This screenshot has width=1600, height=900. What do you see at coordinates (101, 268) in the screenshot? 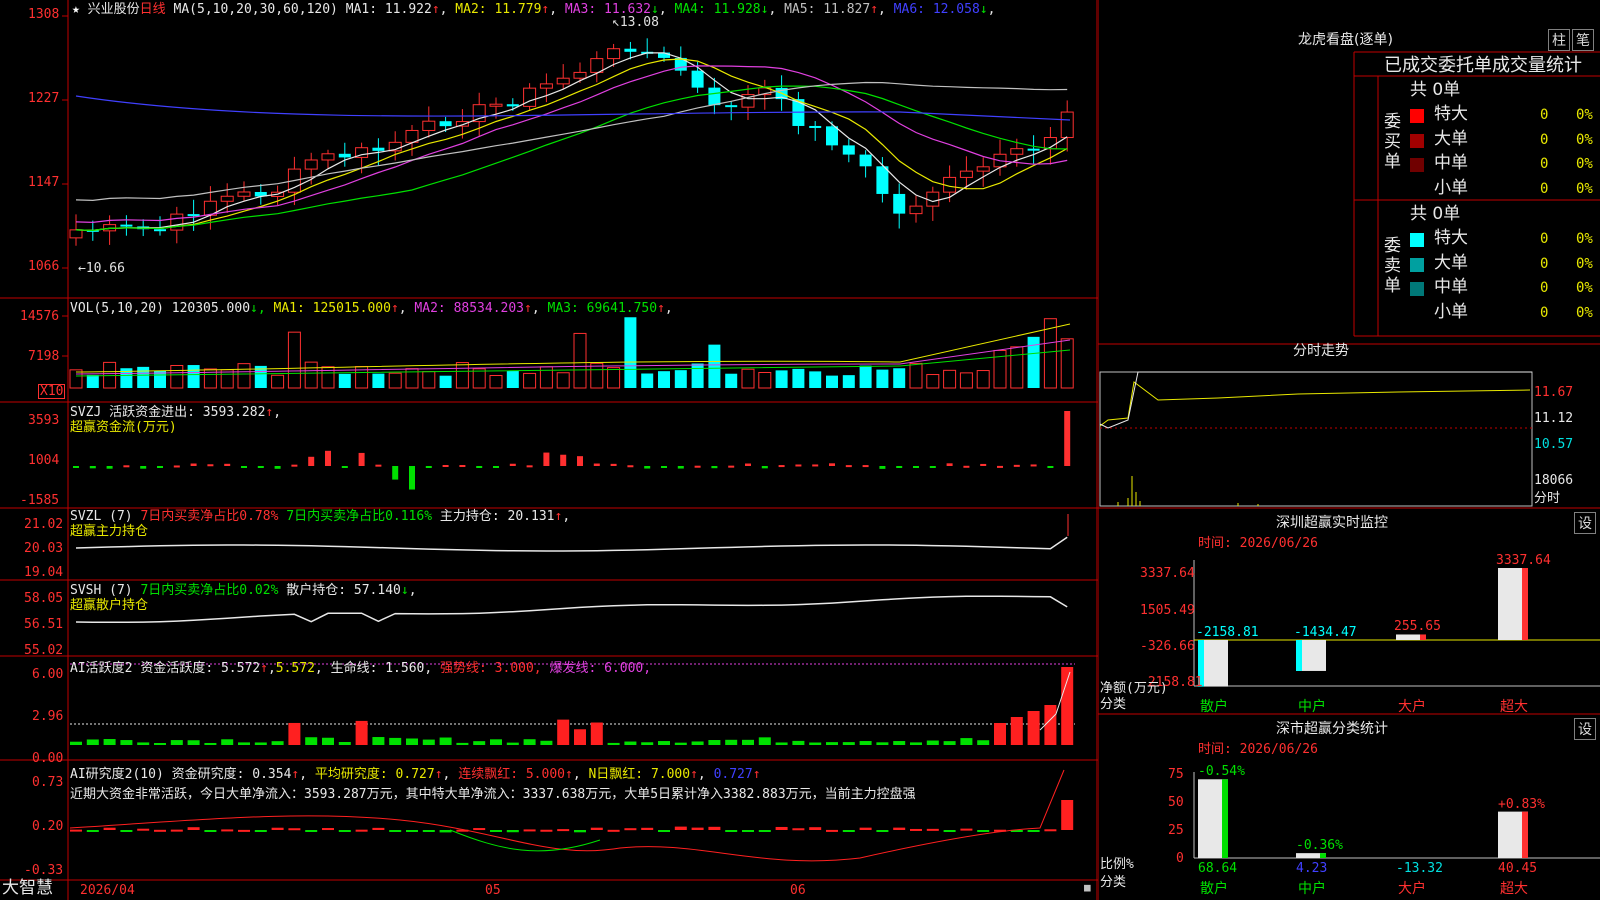
I see `low-price-marker: ←10.66` at bounding box center [101, 268].